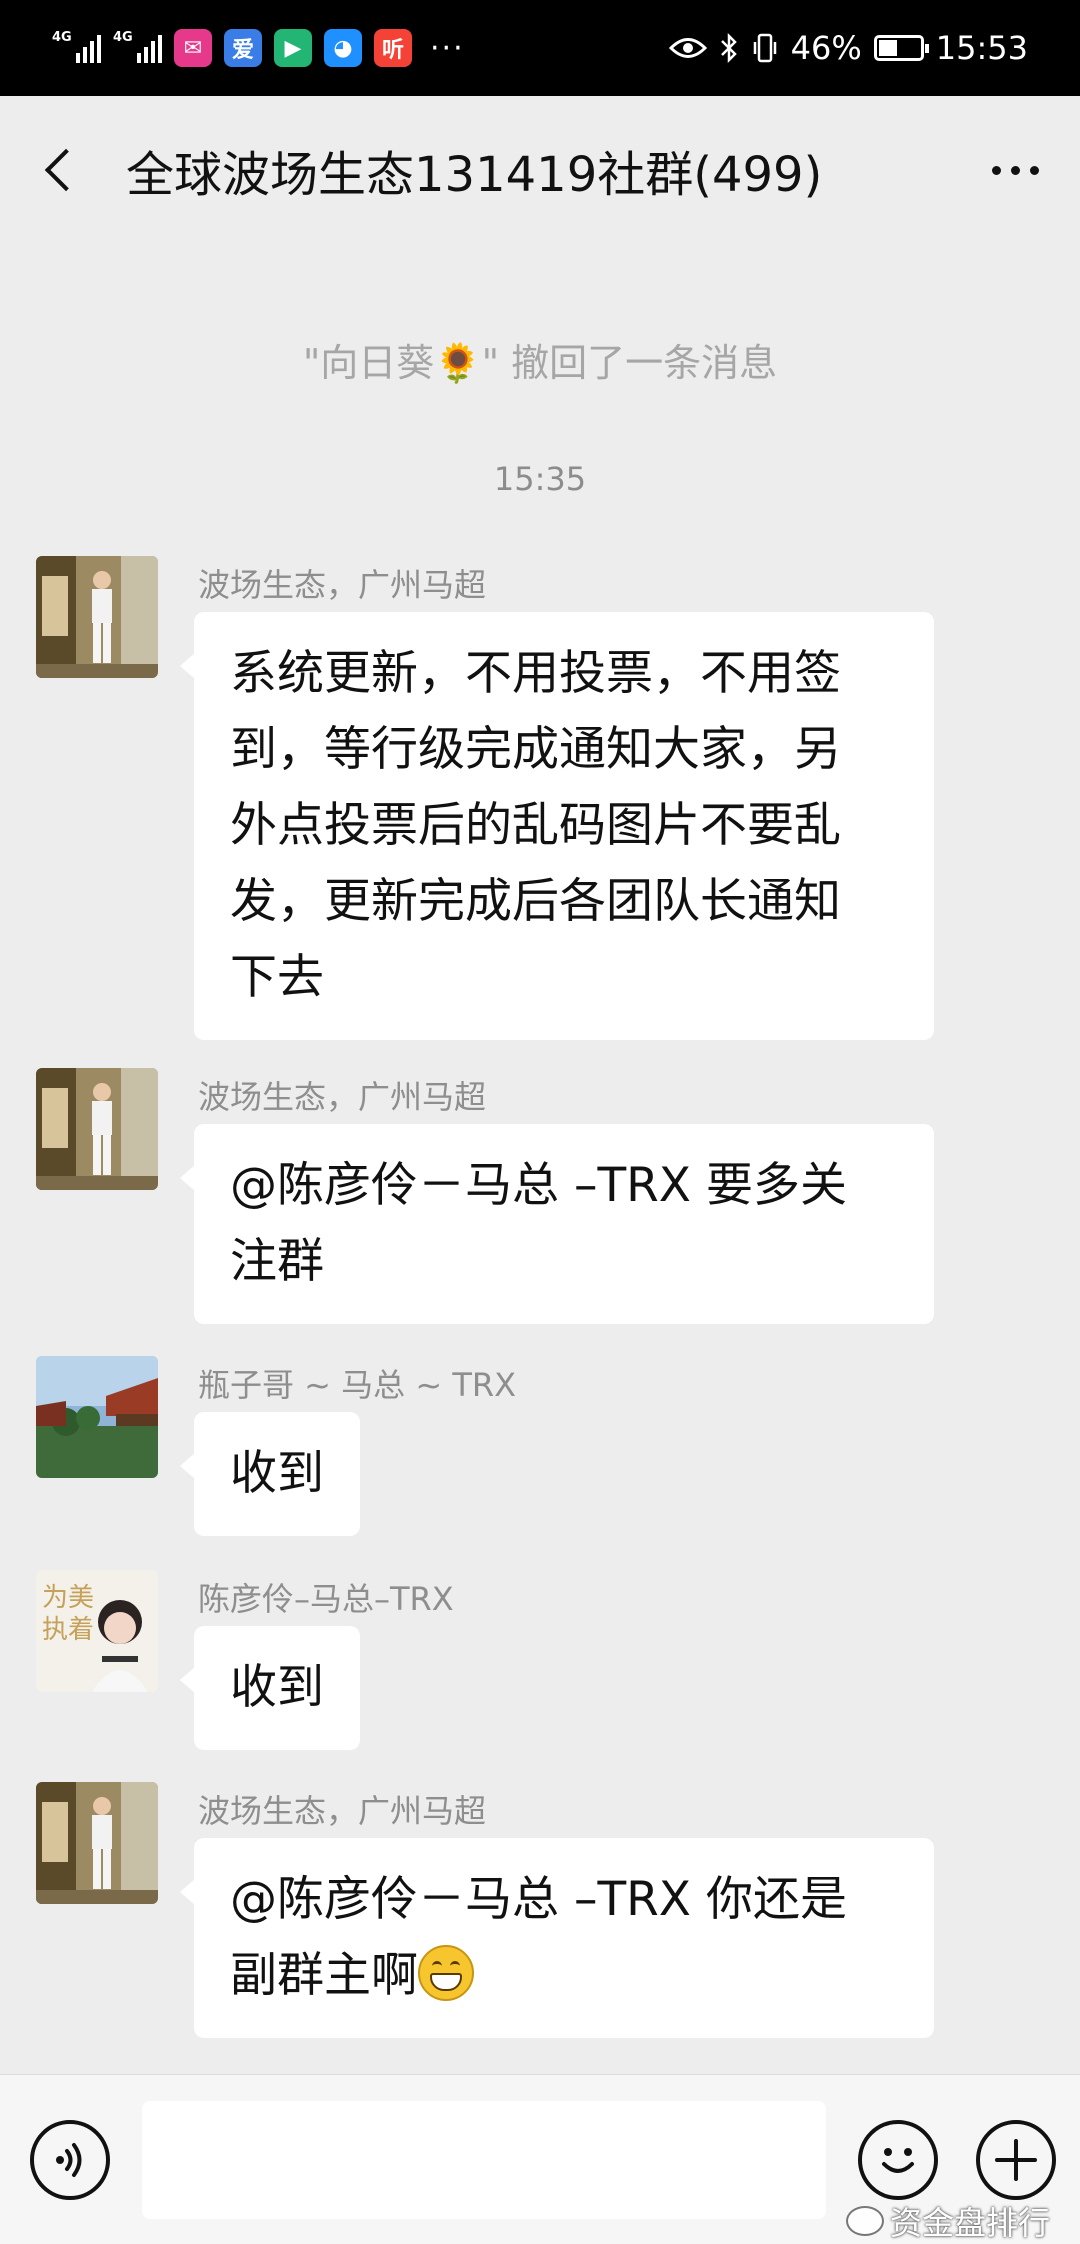 The width and height of the screenshot is (1080, 2244). What do you see at coordinates (538, 1185) in the screenshot?
I see `message-line: @陈彦伶－马总 –TRX 要多关` at bounding box center [538, 1185].